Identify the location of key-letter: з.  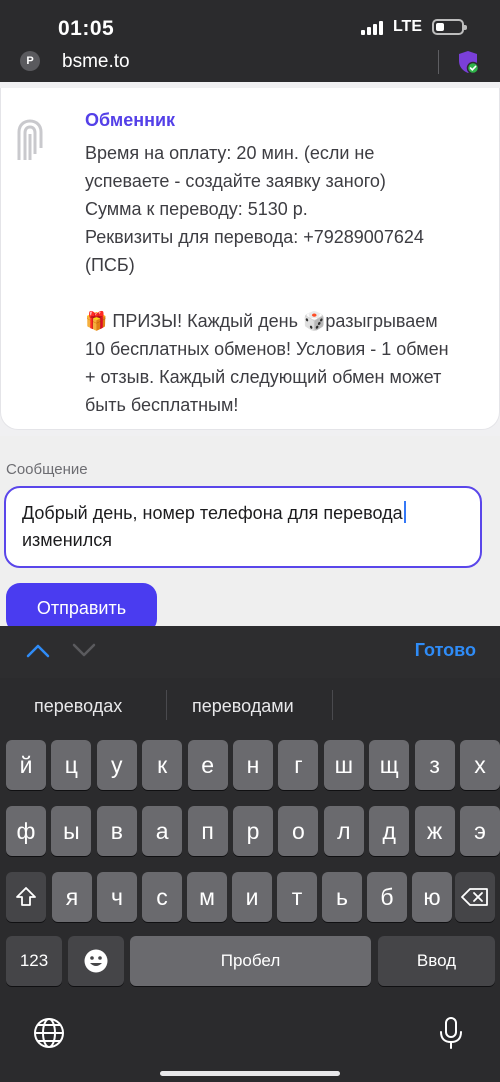
(434, 765).